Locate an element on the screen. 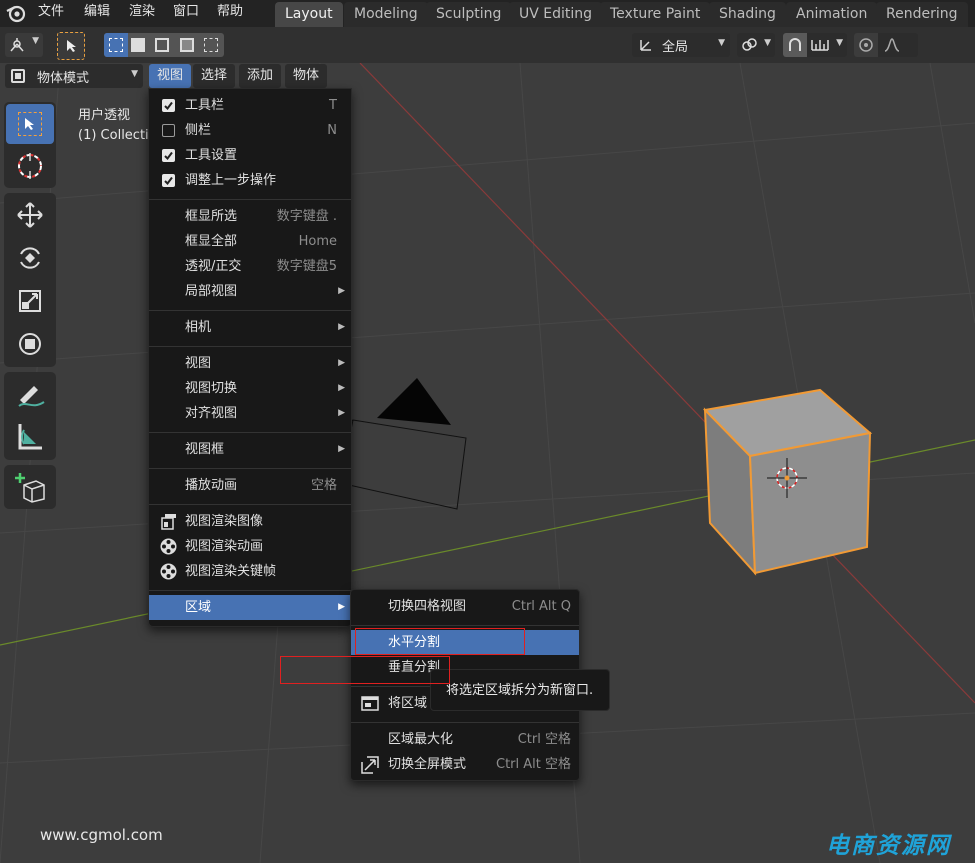  tab-texture-paint: Texture Paint is located at coordinates (655, 14).